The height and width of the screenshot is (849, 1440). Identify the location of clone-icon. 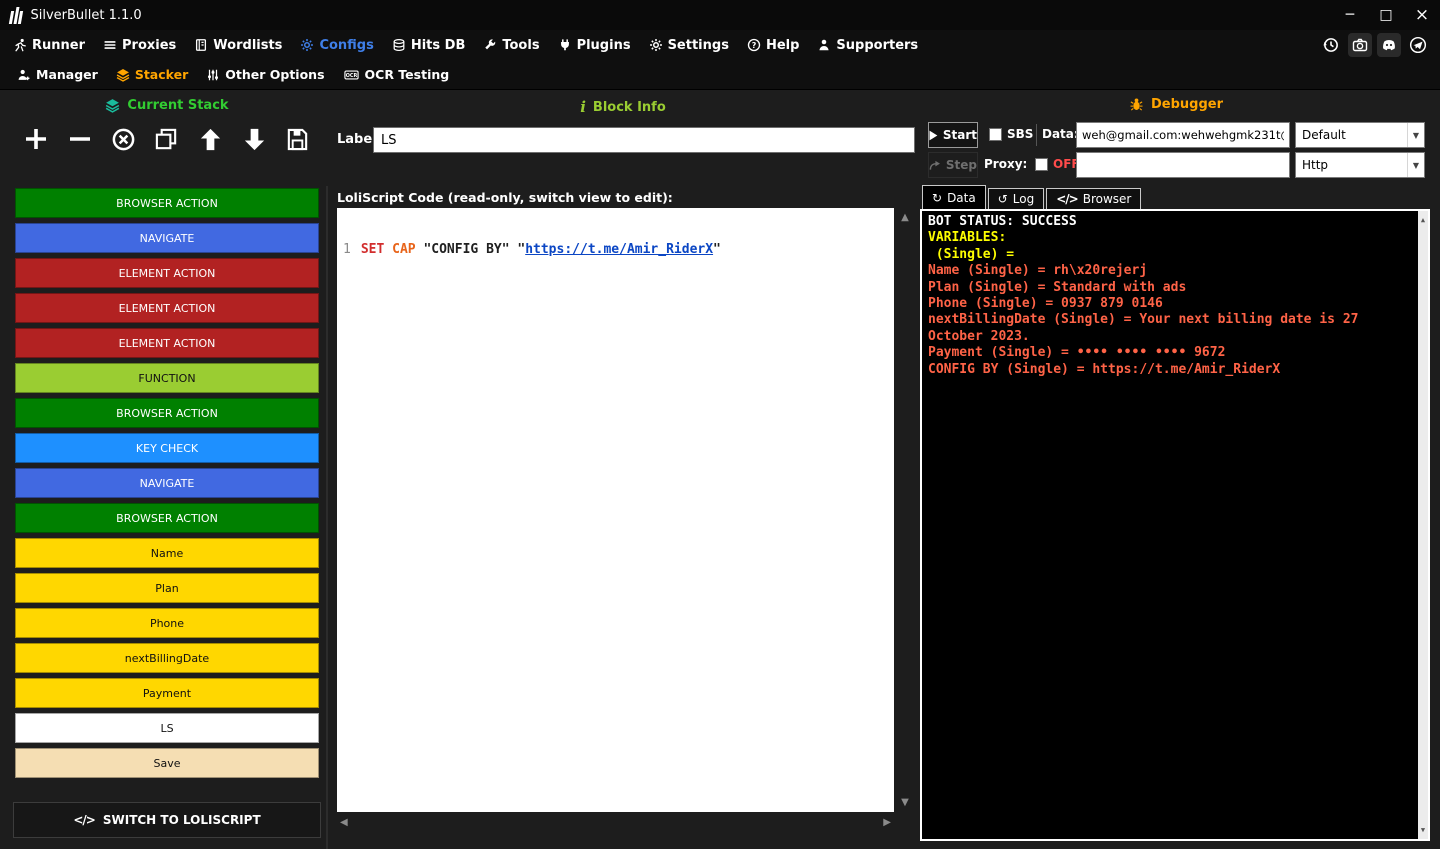
(166, 138).